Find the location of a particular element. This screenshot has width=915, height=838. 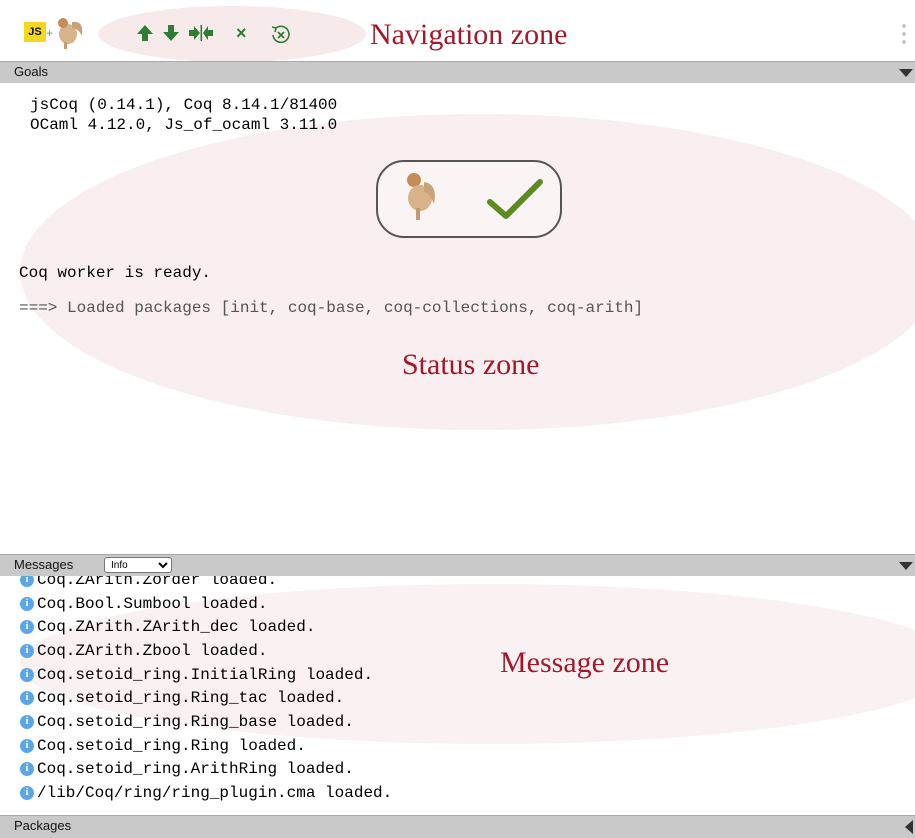

message-item: i/lib/Coq/ring/ring_plugin.cma loaded. is located at coordinates (206, 793).